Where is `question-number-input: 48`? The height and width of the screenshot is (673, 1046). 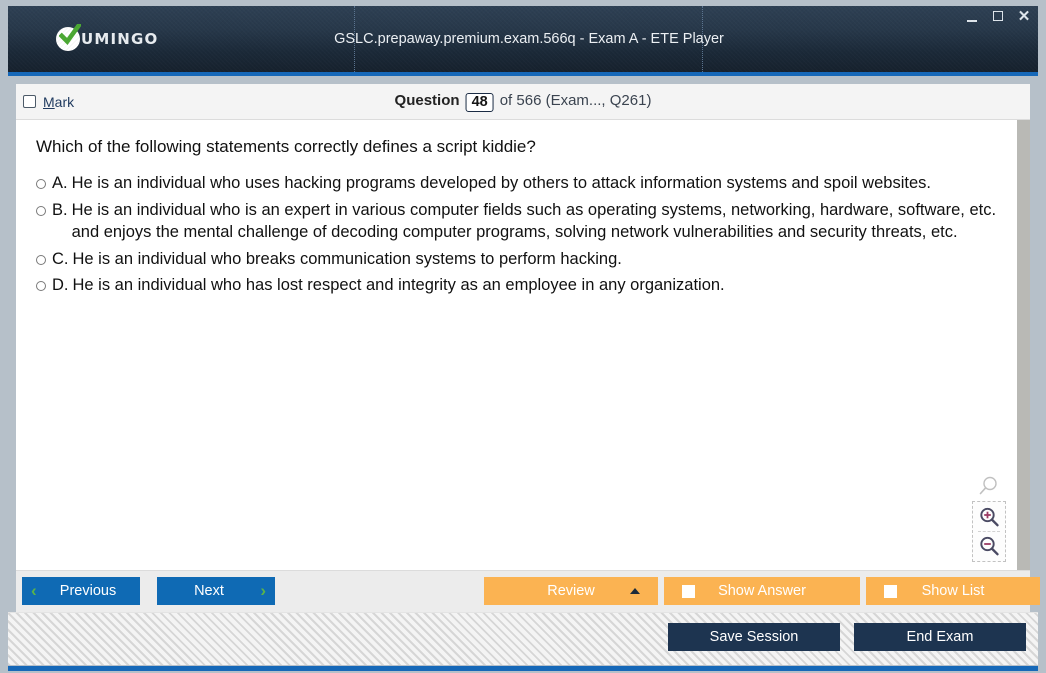
question-number-input: 48 is located at coordinates (479, 102).